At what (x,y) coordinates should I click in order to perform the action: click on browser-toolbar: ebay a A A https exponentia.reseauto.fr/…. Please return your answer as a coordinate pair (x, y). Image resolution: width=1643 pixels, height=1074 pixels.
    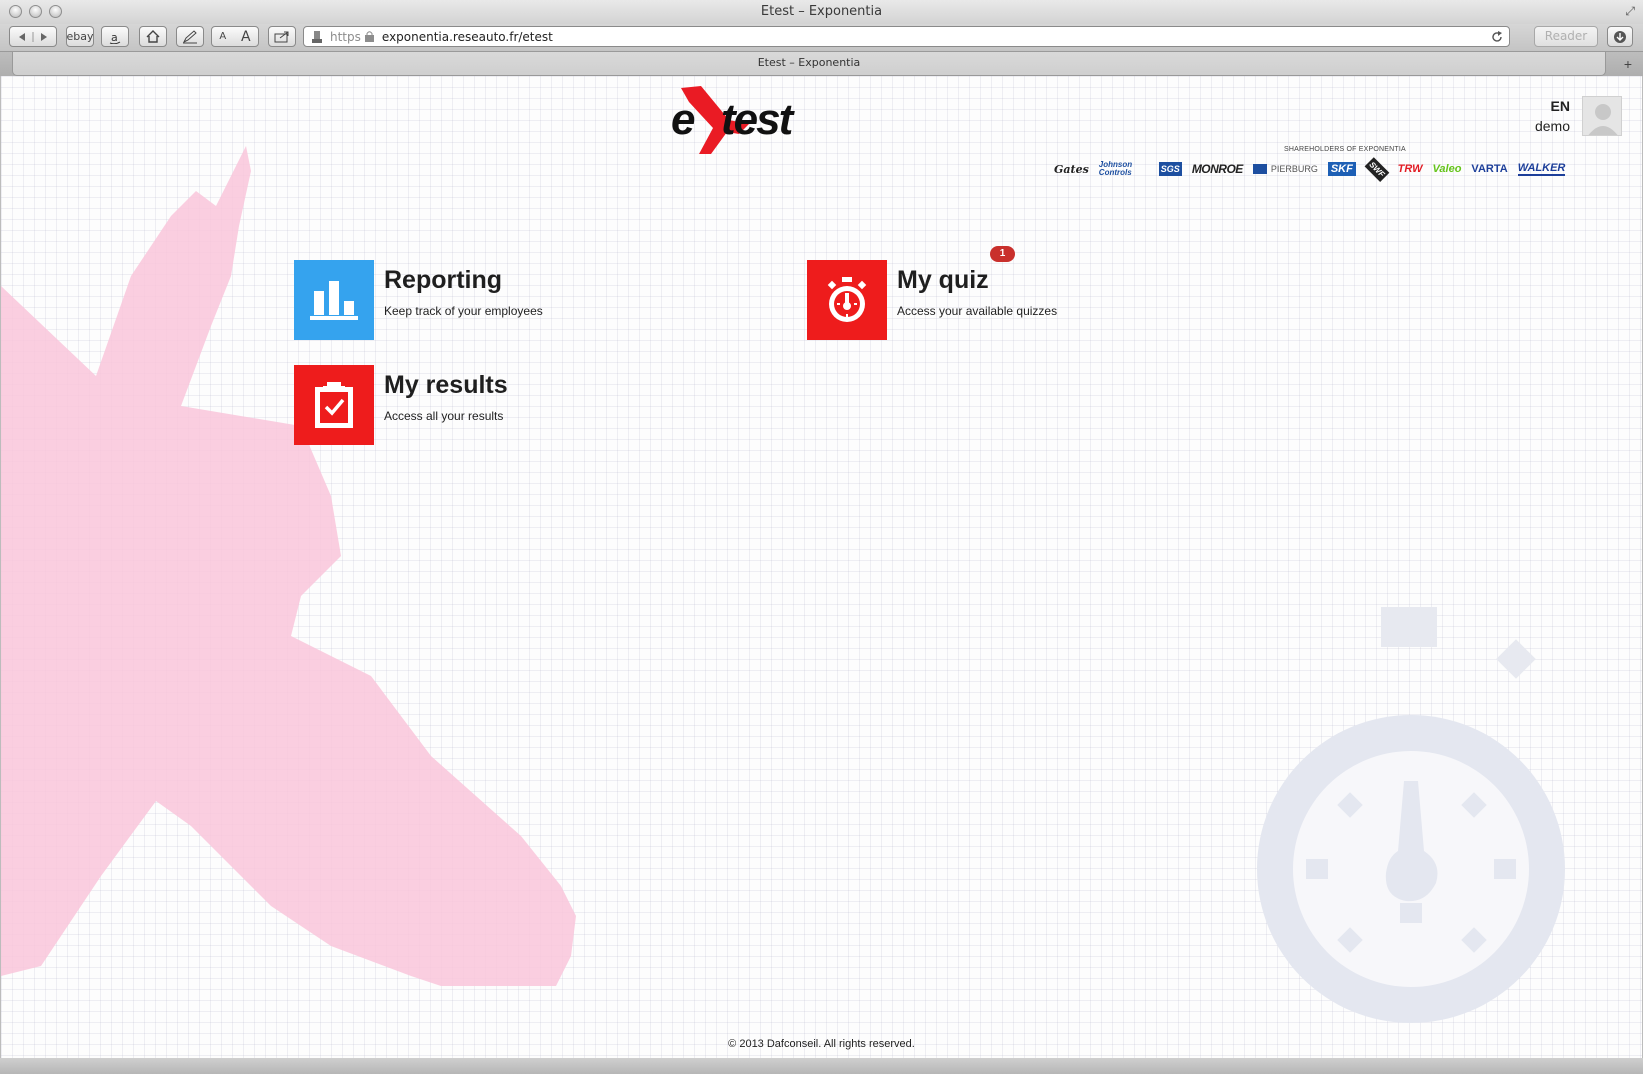
    Looking at the image, I should click on (821, 37).